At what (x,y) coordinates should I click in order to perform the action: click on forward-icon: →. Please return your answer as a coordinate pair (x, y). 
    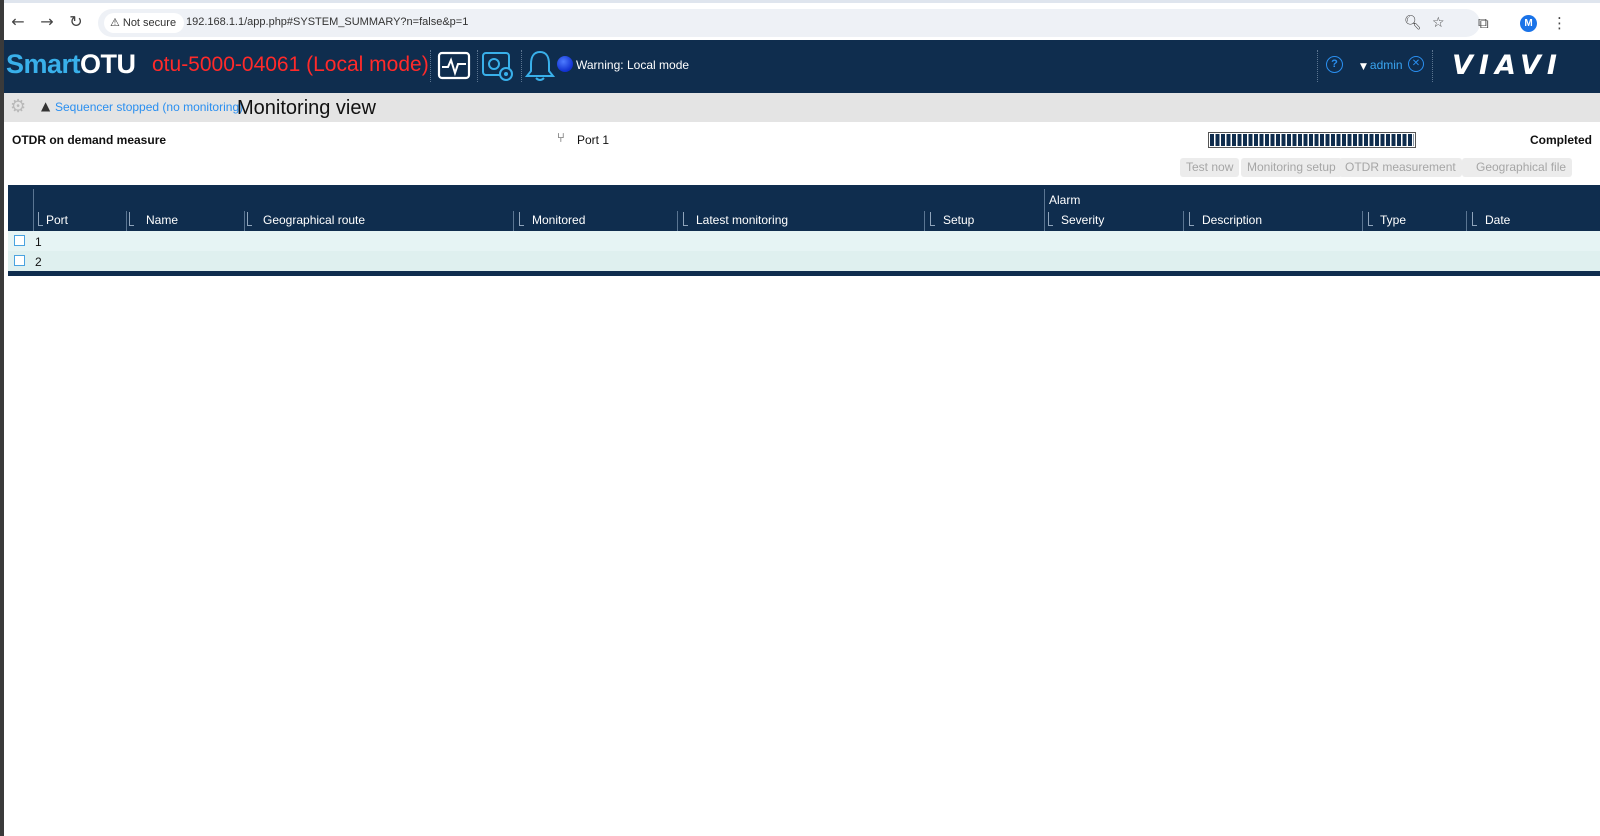
    Looking at the image, I should click on (47, 22).